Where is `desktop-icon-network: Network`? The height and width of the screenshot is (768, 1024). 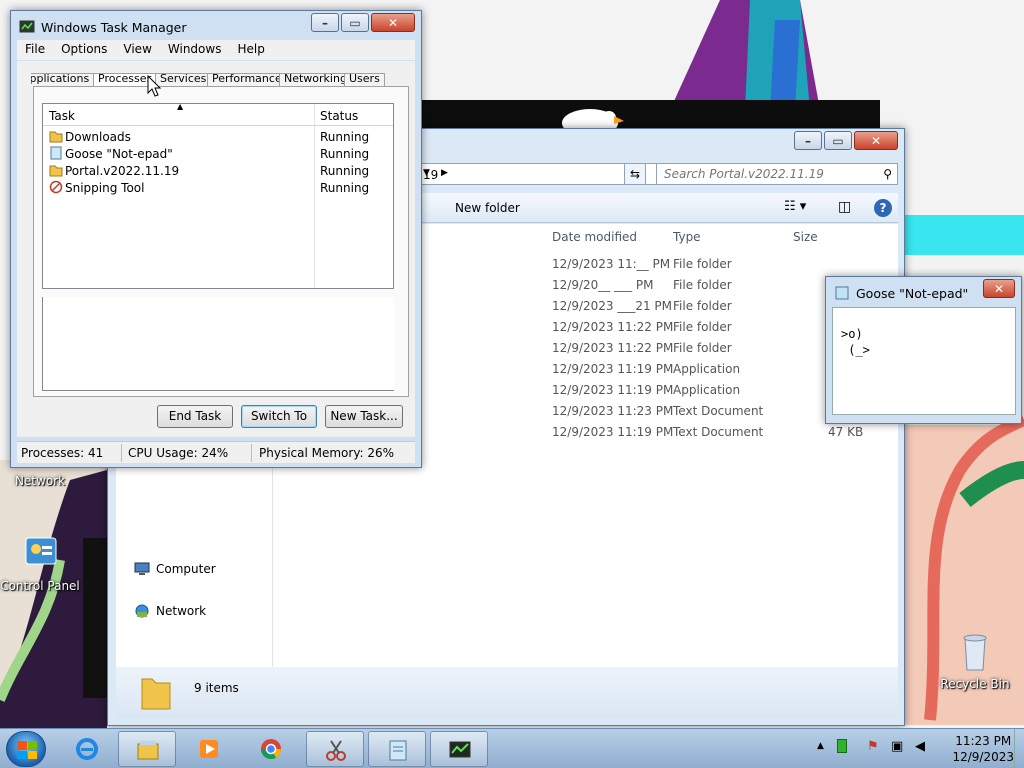
desktop-icon-network: Network is located at coordinates (40, 481).